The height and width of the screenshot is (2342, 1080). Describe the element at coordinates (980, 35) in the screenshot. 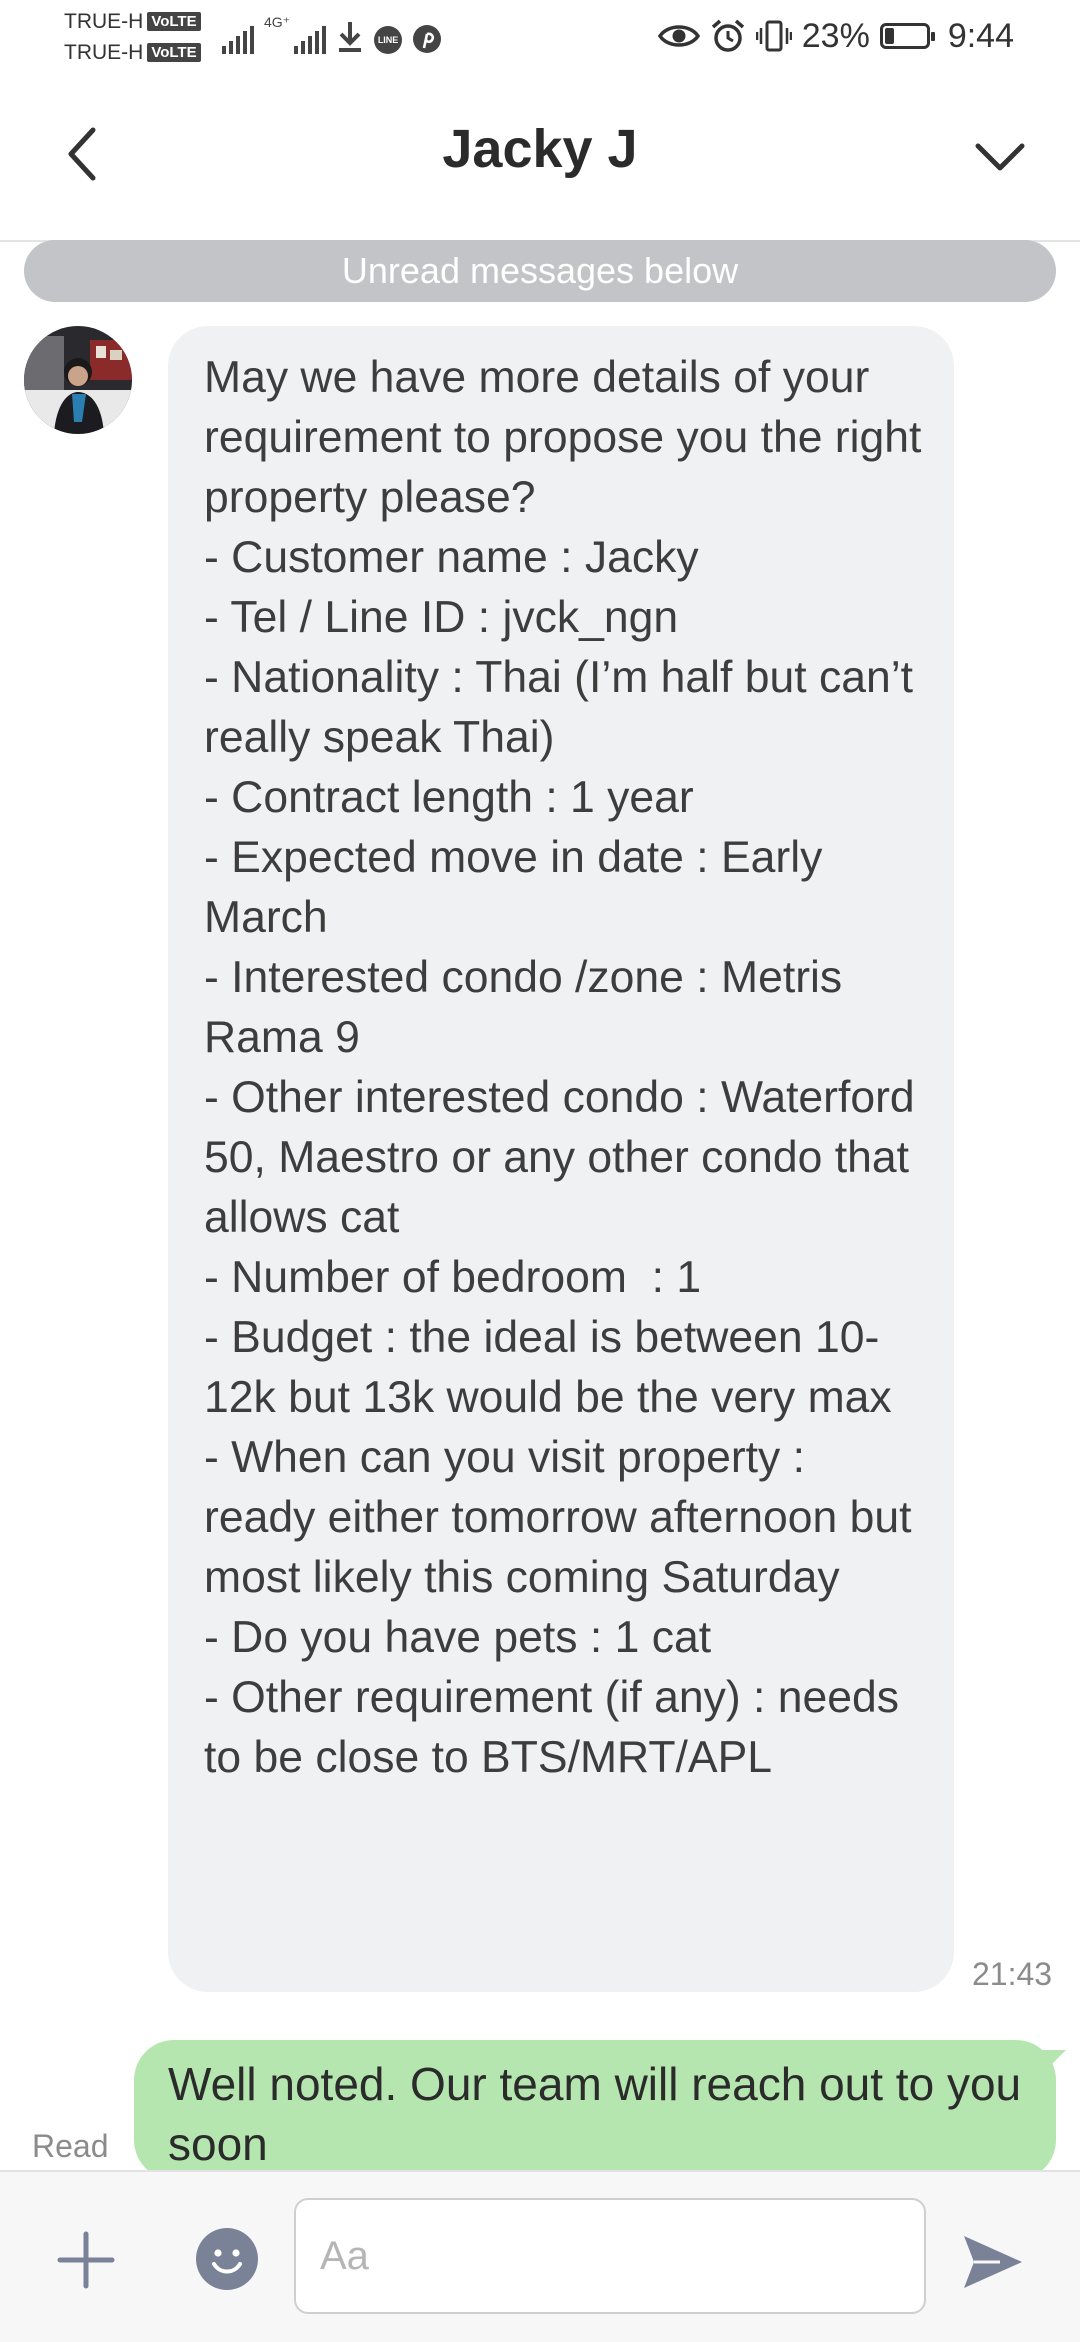

I see `clock: 9:44` at that location.